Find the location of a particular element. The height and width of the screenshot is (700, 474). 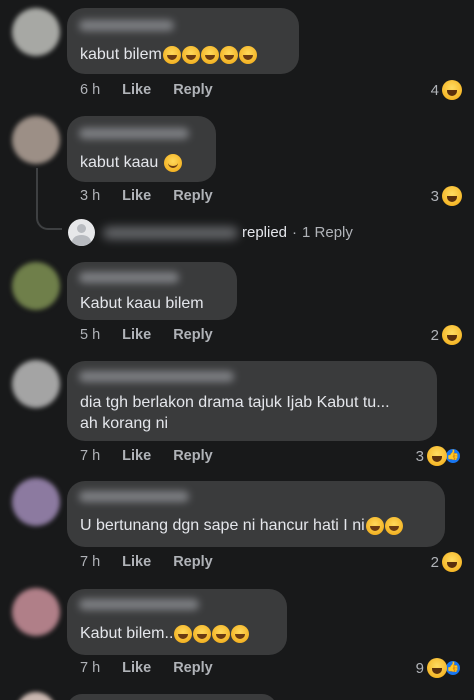

reaction-summary: 3 👍 is located at coordinates (439, 456).